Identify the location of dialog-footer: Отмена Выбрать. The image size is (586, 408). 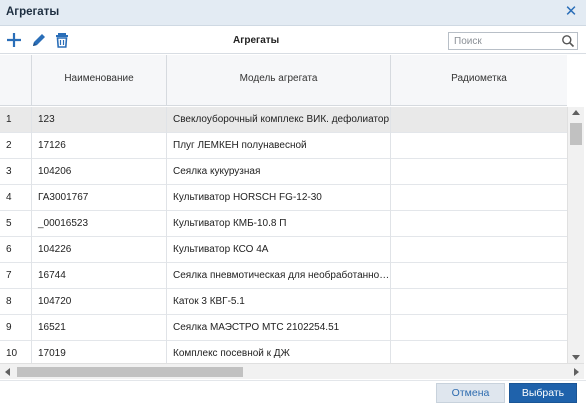
(293, 394).